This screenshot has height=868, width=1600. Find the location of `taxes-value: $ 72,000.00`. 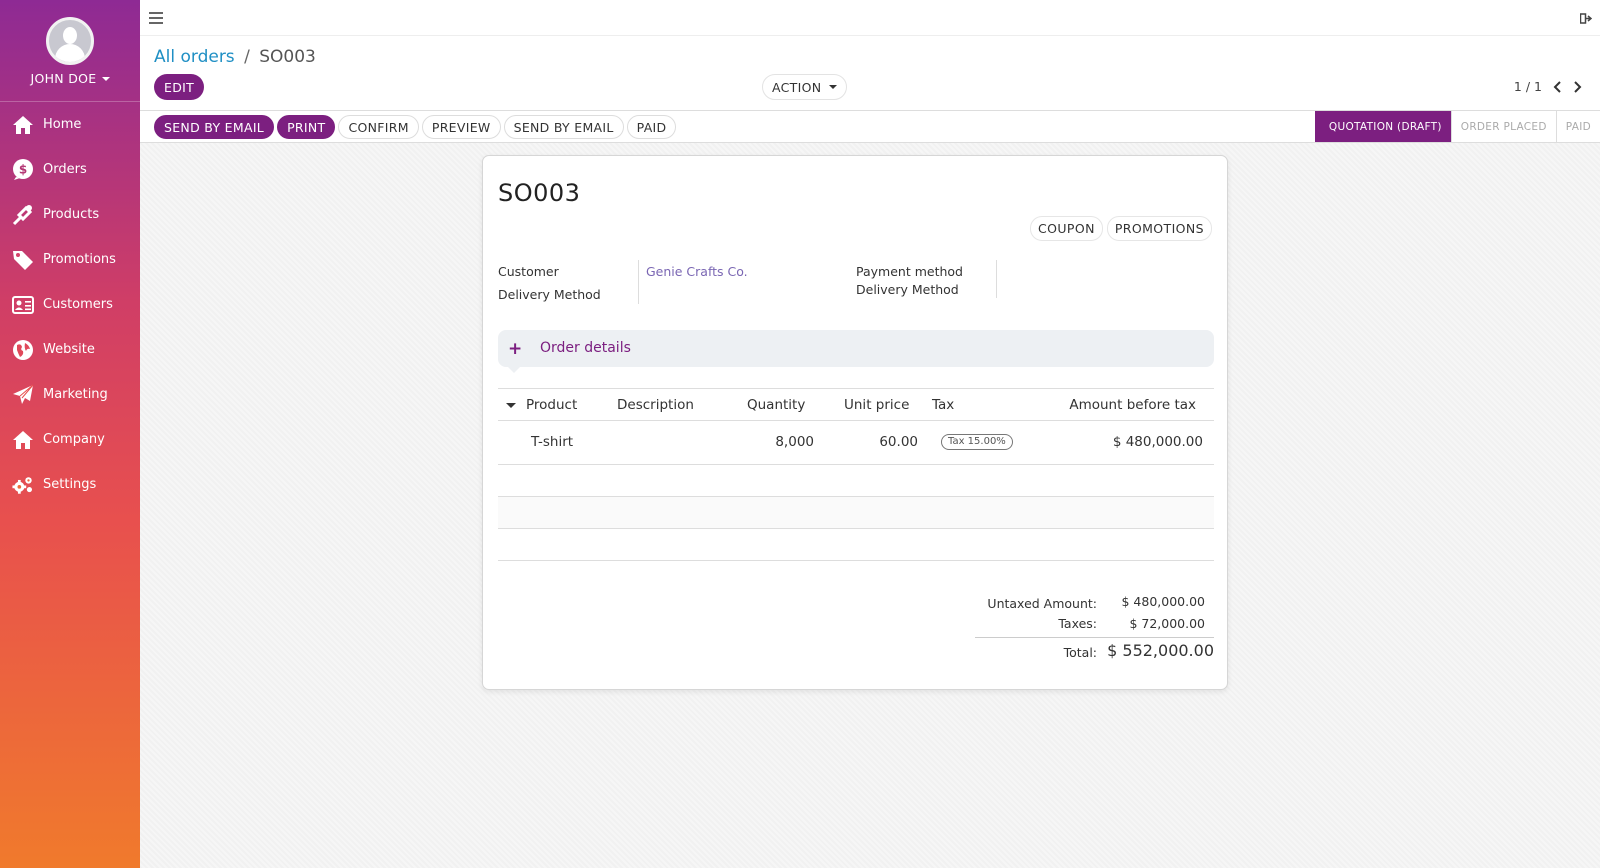

taxes-value: $ 72,000.00 is located at coordinates (1167, 623).